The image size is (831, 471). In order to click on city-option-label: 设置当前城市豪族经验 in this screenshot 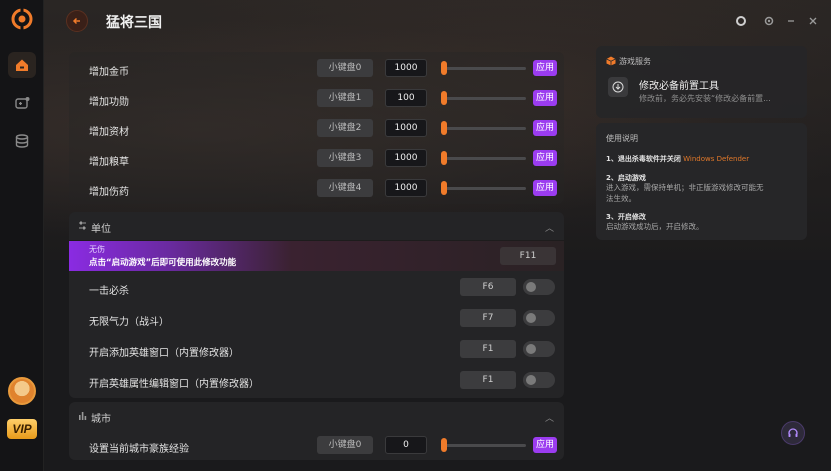, I will do `click(139, 449)`.